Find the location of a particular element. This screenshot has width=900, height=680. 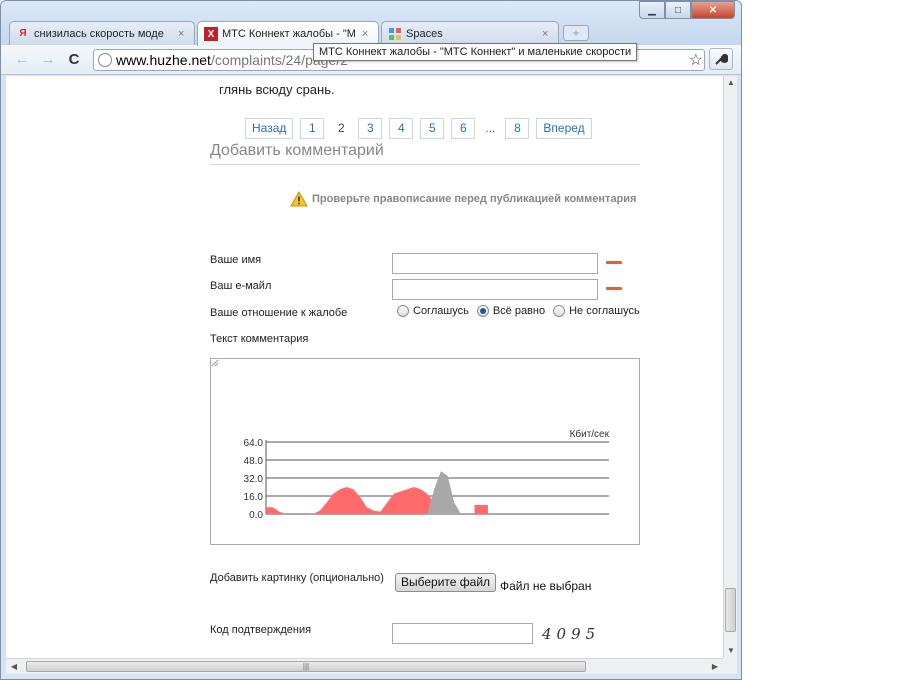

scroll-down-icon: ▼ is located at coordinates (731, 651).